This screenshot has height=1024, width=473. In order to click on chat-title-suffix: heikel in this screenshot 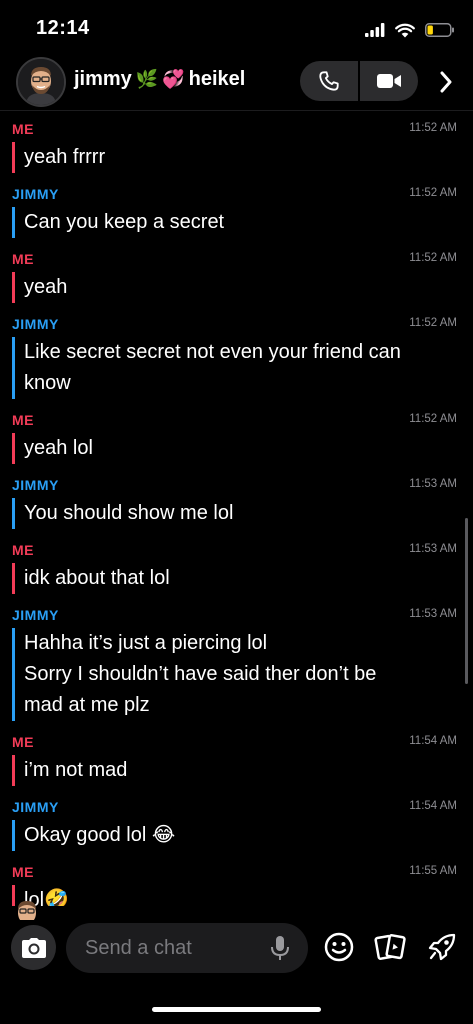, I will do `click(217, 79)`.